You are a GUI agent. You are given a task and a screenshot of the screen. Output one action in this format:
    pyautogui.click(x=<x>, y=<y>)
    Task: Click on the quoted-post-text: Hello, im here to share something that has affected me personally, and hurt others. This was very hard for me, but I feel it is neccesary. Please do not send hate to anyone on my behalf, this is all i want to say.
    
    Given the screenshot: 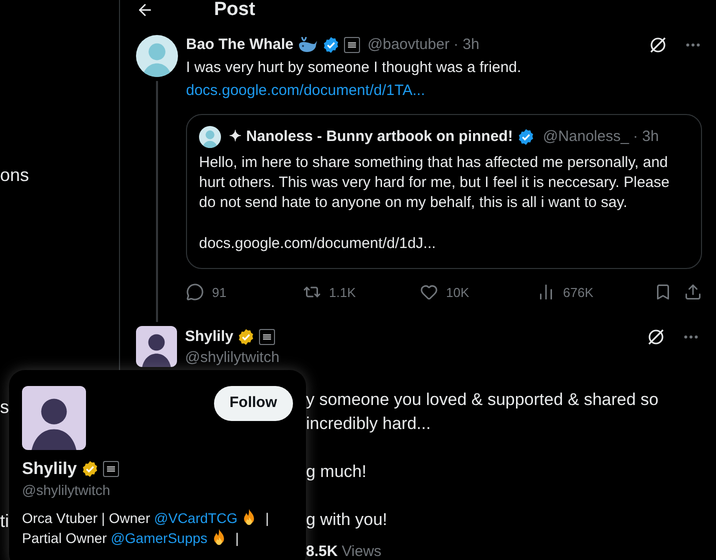 What is the action you would take?
    pyautogui.click(x=434, y=183)
    